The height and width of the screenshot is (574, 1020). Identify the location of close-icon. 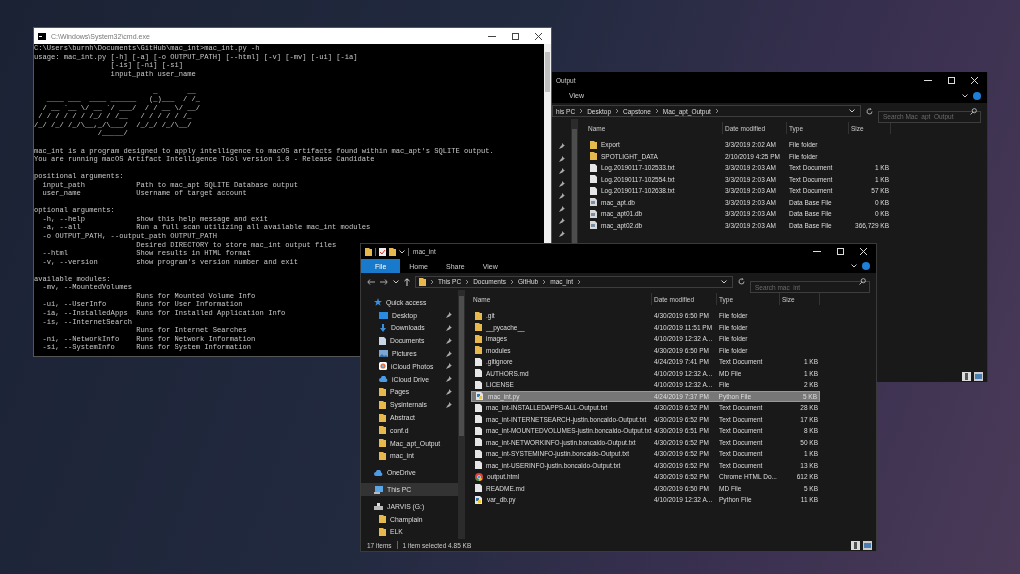
(538, 36).